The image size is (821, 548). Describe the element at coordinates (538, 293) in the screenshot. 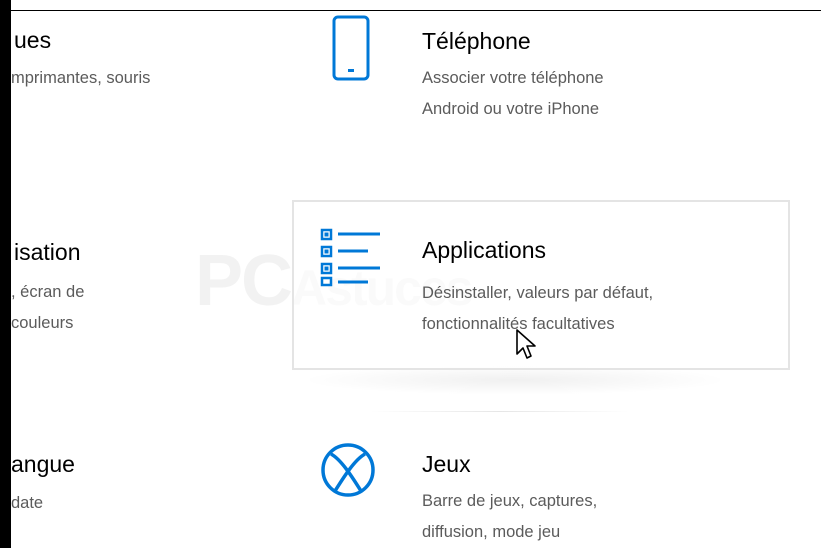

I see `tile-description-line: Désinstaller, valeurs par défaut,` at that location.